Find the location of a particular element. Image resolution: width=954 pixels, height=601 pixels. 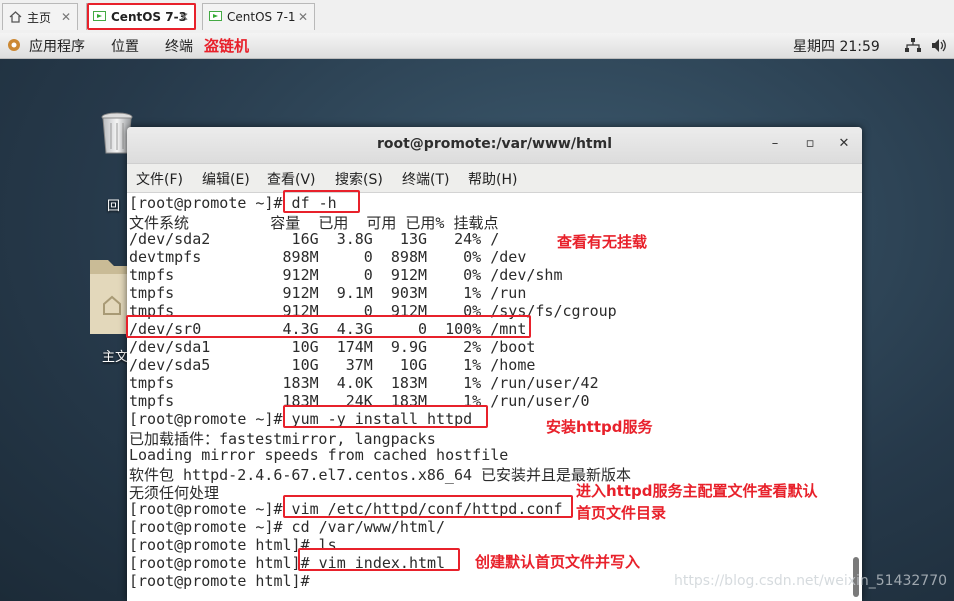

menu-help: 帮助(H) is located at coordinates (492, 179).